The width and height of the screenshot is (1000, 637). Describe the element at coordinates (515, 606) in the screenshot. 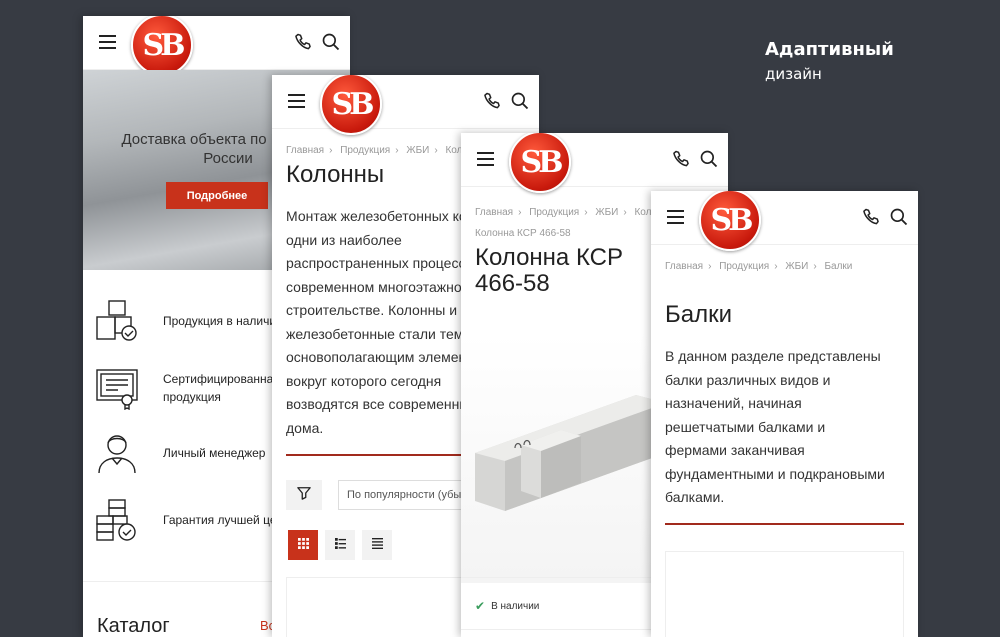

I see `stock-label: В наличии` at that location.